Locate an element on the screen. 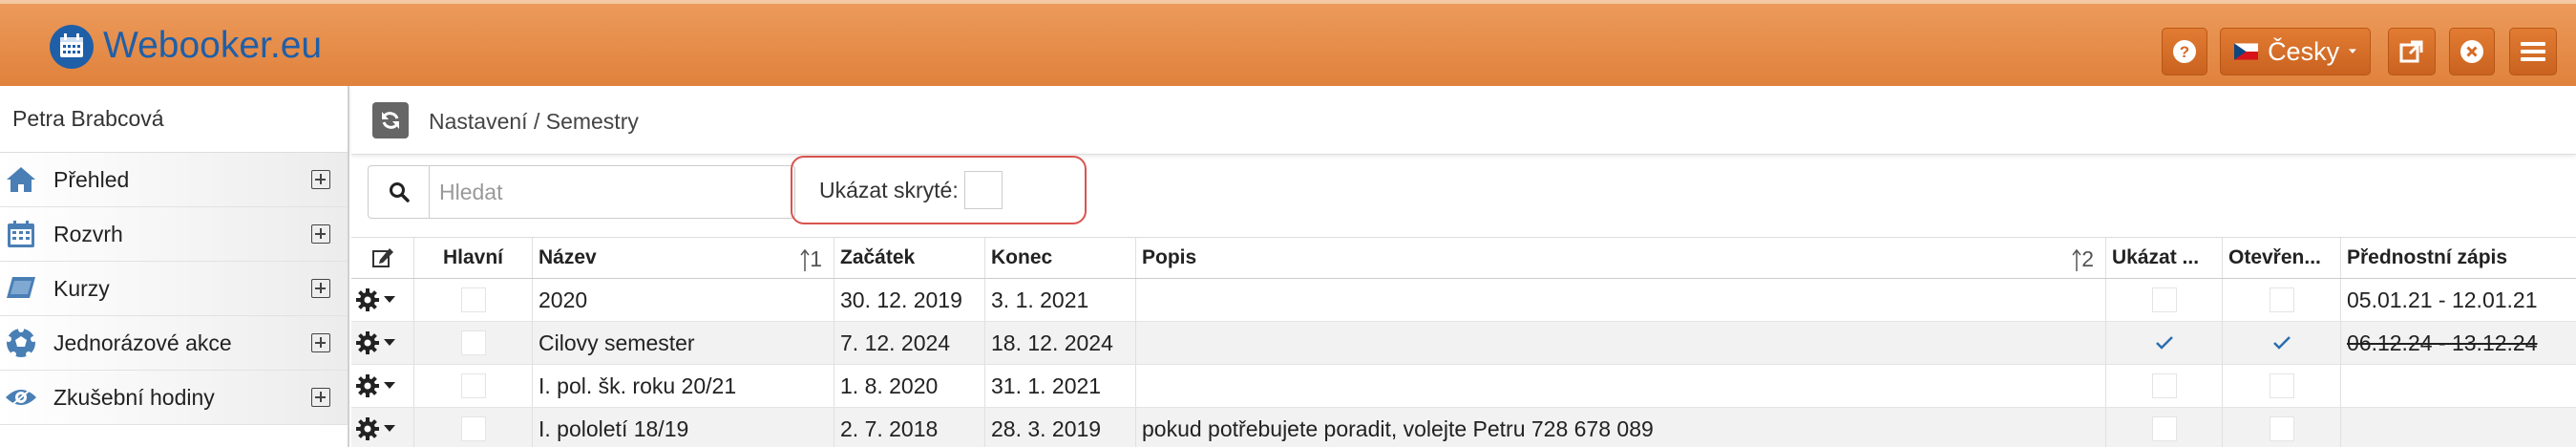  show-hidden-label: Ukázat skryté: is located at coordinates (889, 189).